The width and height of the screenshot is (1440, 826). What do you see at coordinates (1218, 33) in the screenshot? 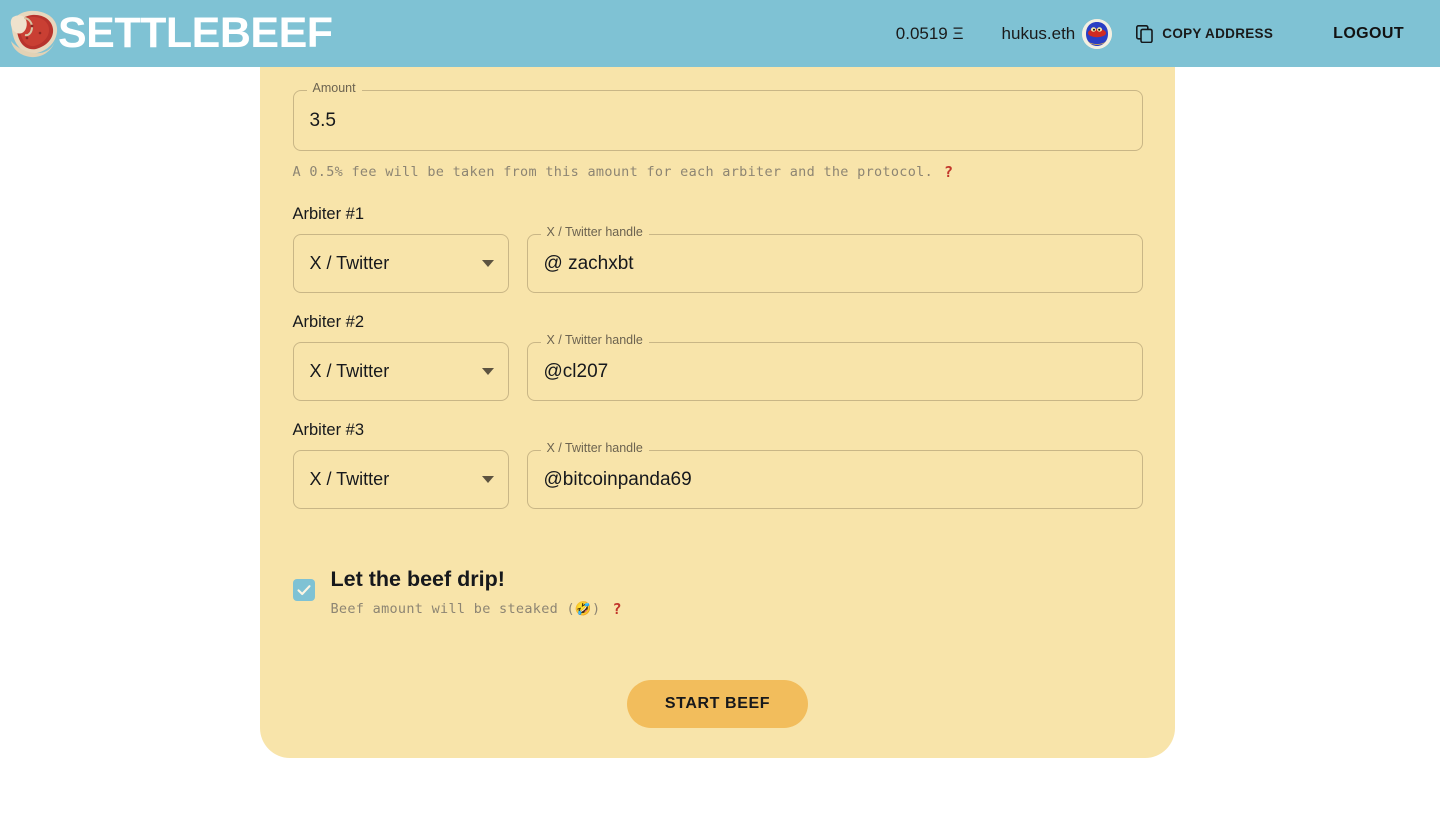
I see `copy-address-label: COPY ADDRESS` at bounding box center [1218, 33].